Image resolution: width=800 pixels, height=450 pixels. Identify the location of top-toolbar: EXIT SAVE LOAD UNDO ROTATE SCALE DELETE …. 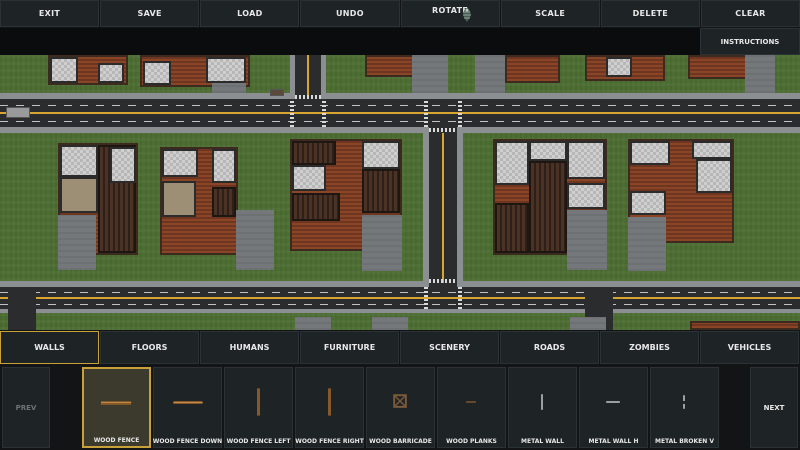
(400, 13).